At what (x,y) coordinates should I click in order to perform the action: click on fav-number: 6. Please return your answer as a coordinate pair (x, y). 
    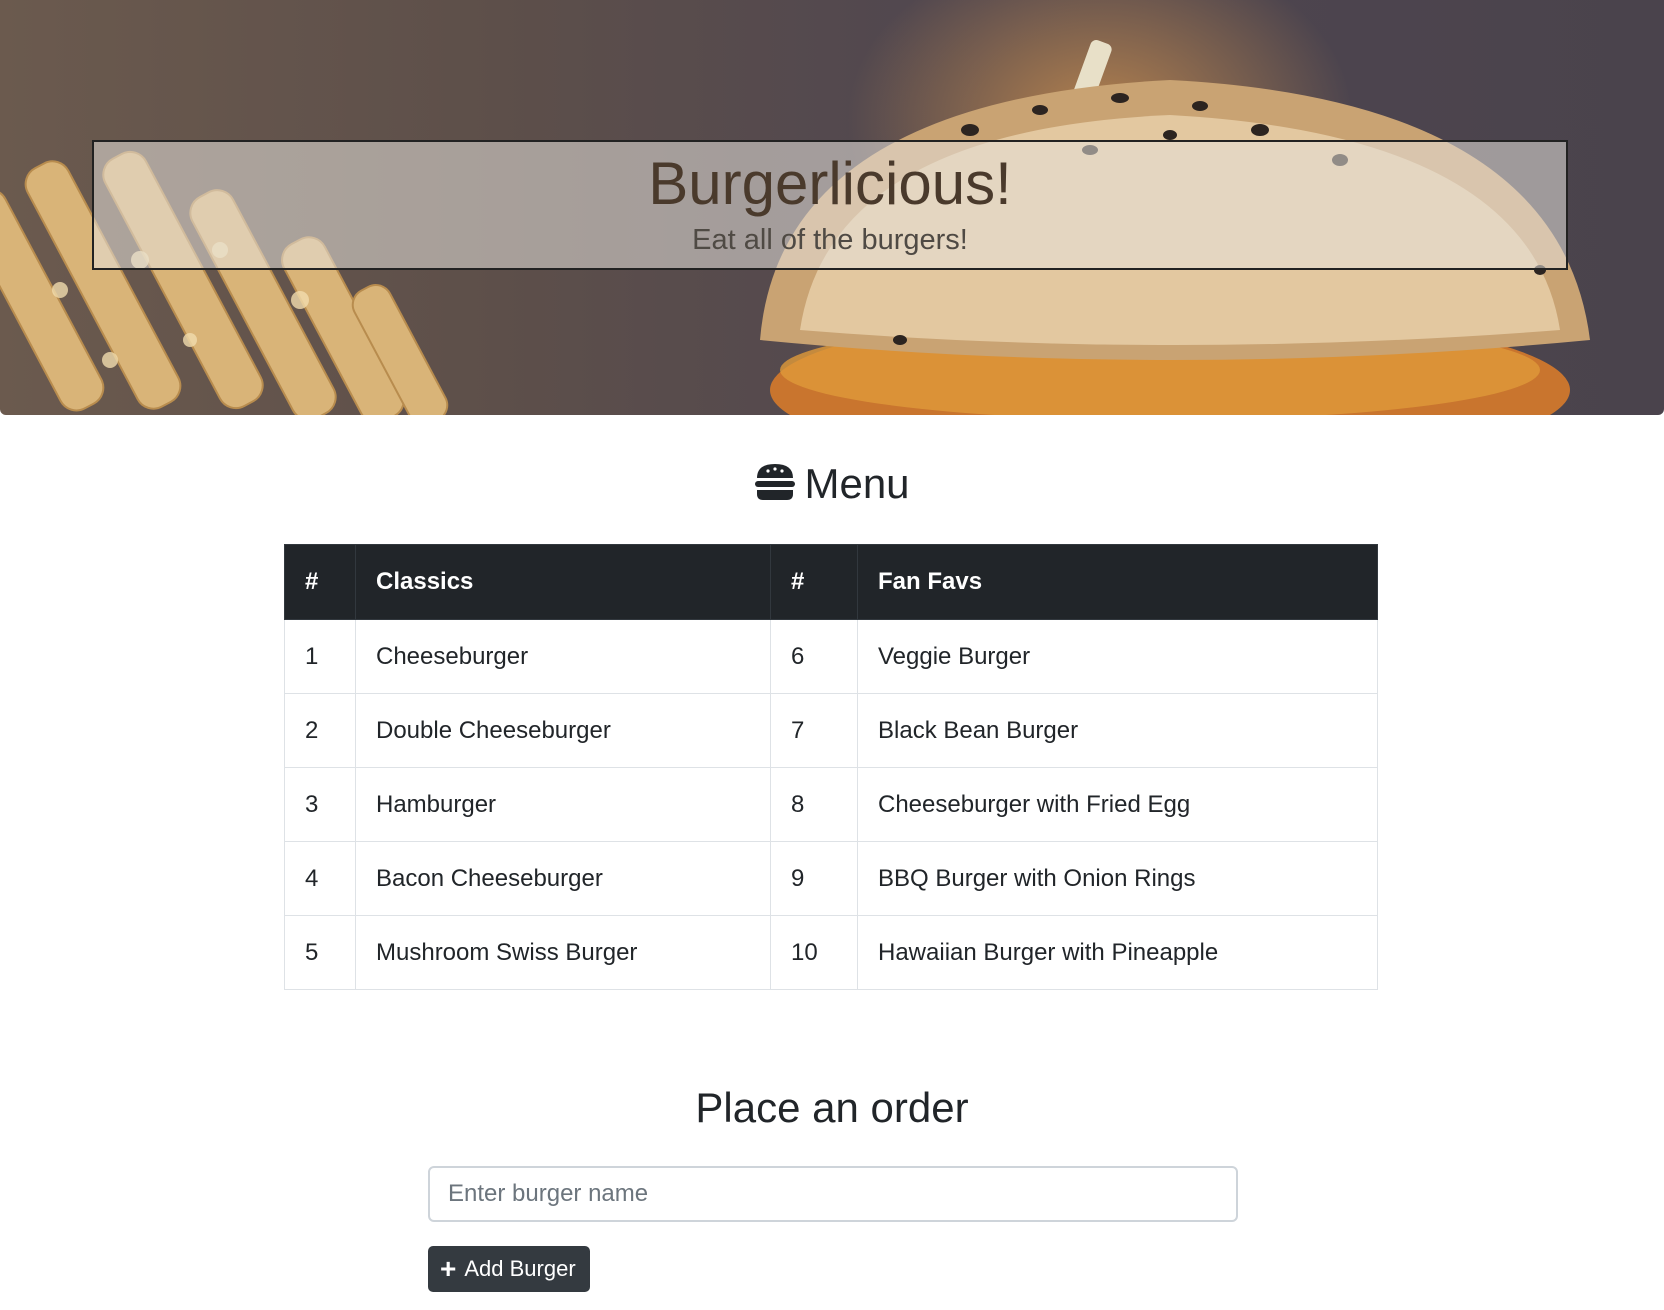
    Looking at the image, I should click on (814, 656).